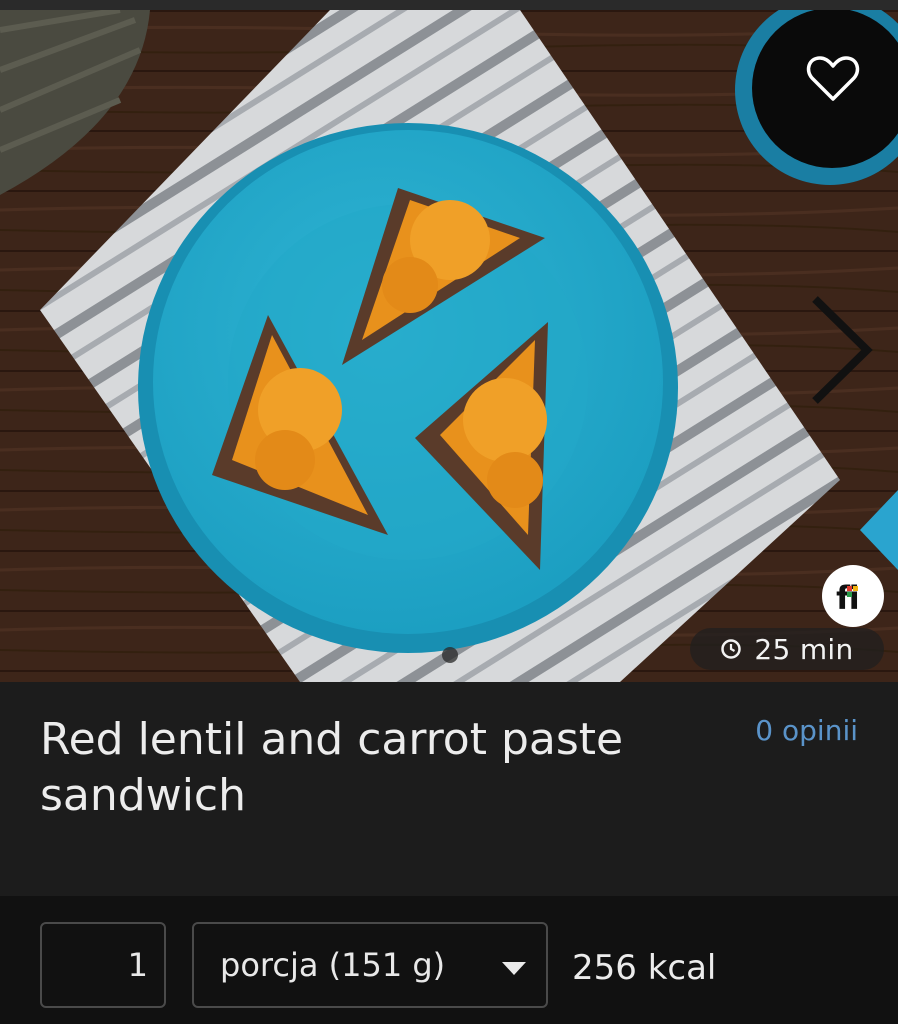 This screenshot has height=1024, width=898. Describe the element at coordinates (450, 655) in the screenshot. I see `carousel-indicator-dot` at that location.